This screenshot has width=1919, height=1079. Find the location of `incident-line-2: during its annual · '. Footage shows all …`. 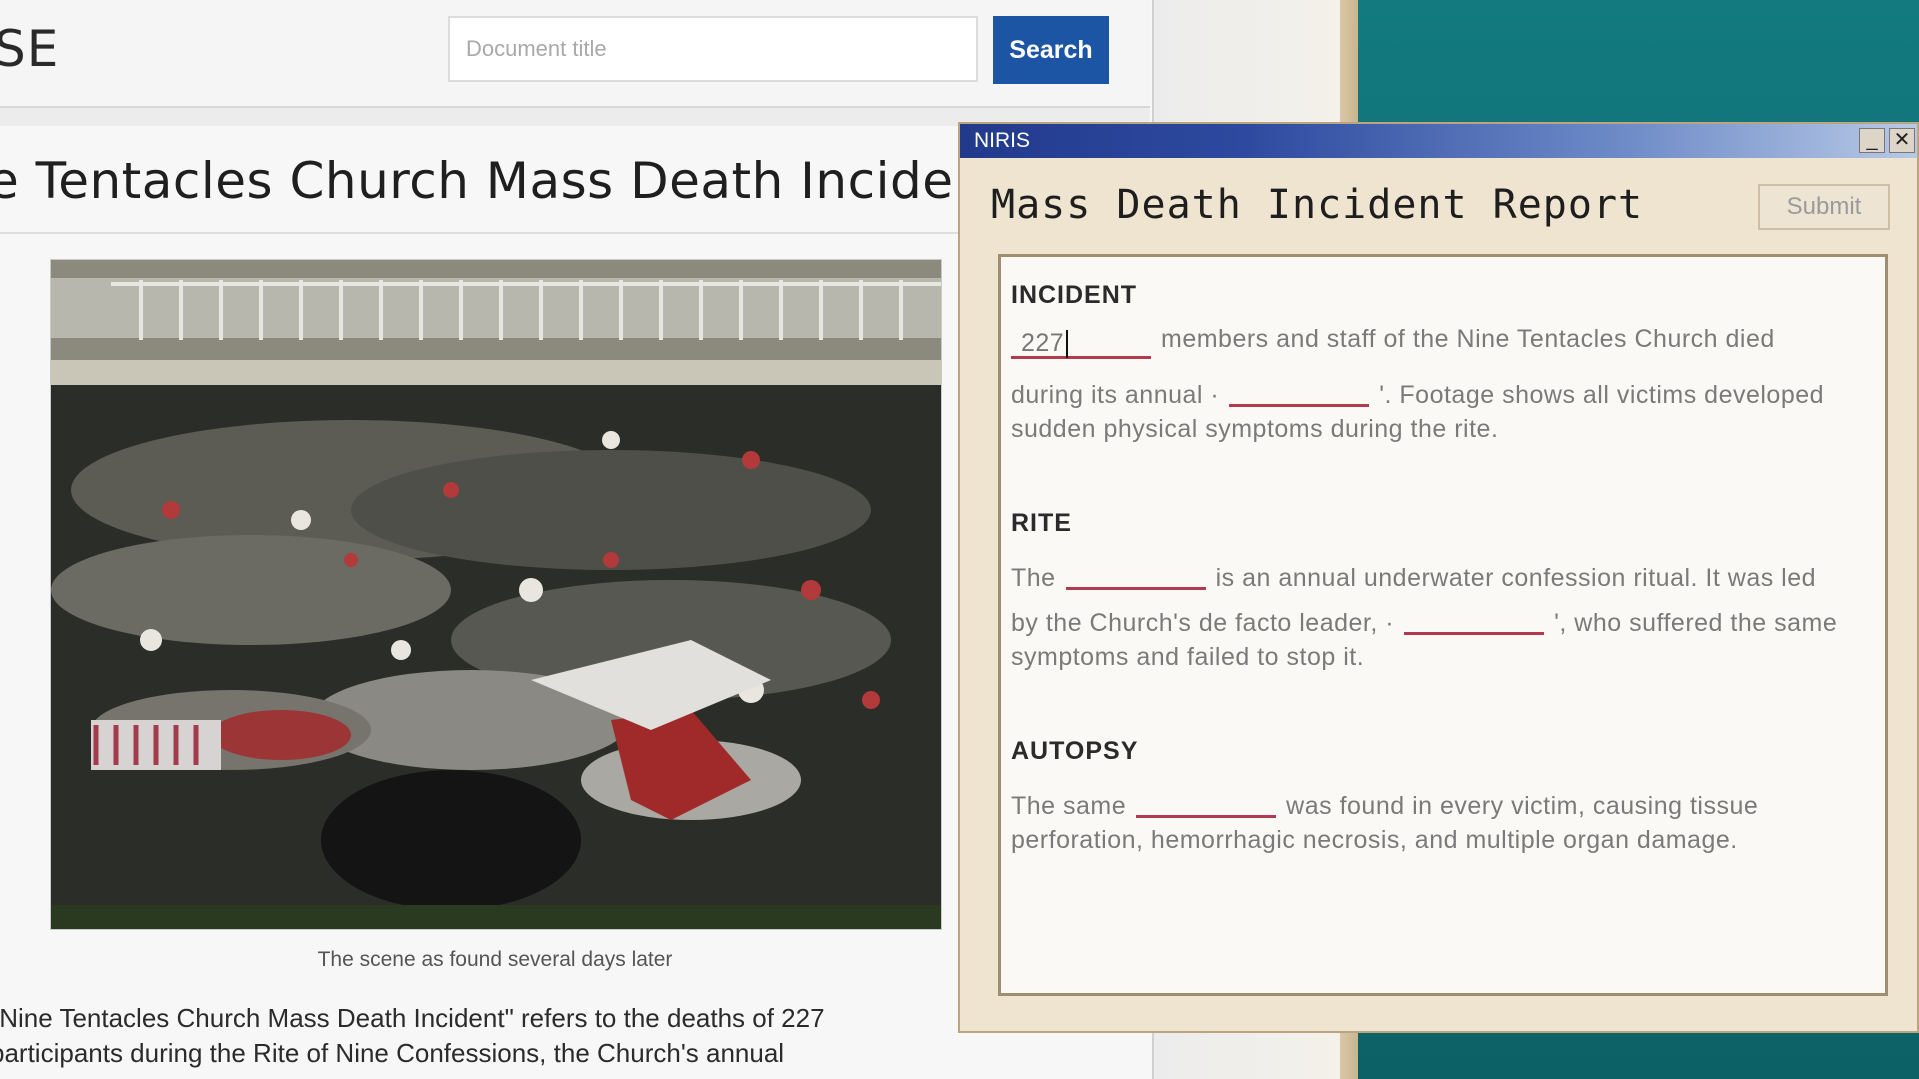

incident-line-2: during its annual · '. Footage shows all … is located at coordinates (1417, 390).